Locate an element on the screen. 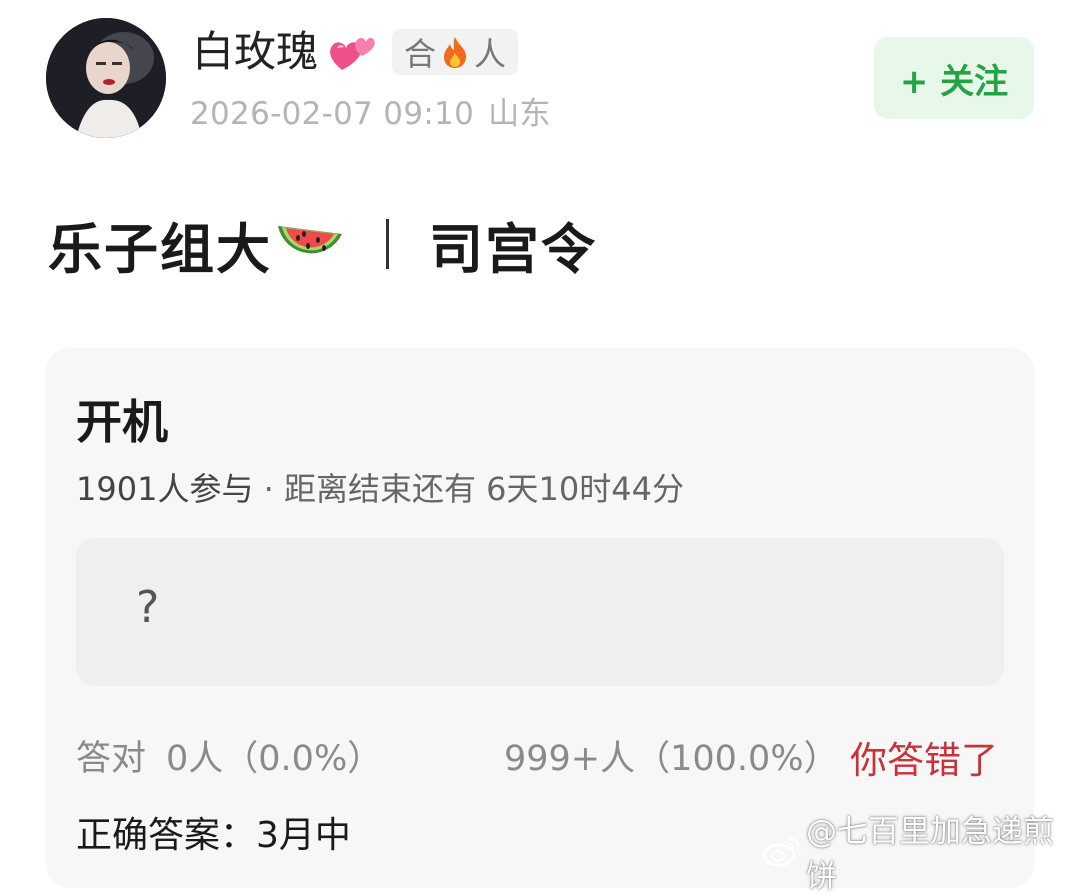 The image size is (1080, 896). quiz-countdown: · 距离结束还有 6天10时44分 is located at coordinates (468, 489).